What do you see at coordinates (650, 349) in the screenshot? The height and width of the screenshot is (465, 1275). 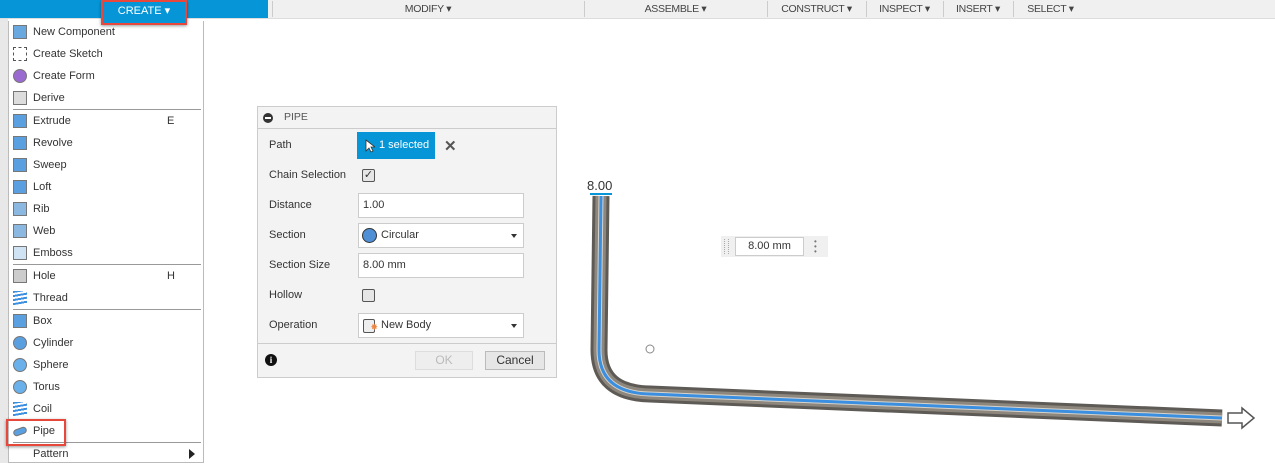 I see `pivot-point-icon` at bounding box center [650, 349].